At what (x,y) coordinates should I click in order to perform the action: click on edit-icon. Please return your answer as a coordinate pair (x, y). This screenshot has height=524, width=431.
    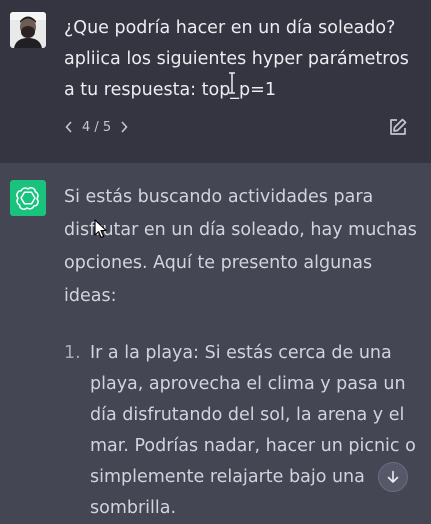
    Looking at the image, I should click on (398, 127).